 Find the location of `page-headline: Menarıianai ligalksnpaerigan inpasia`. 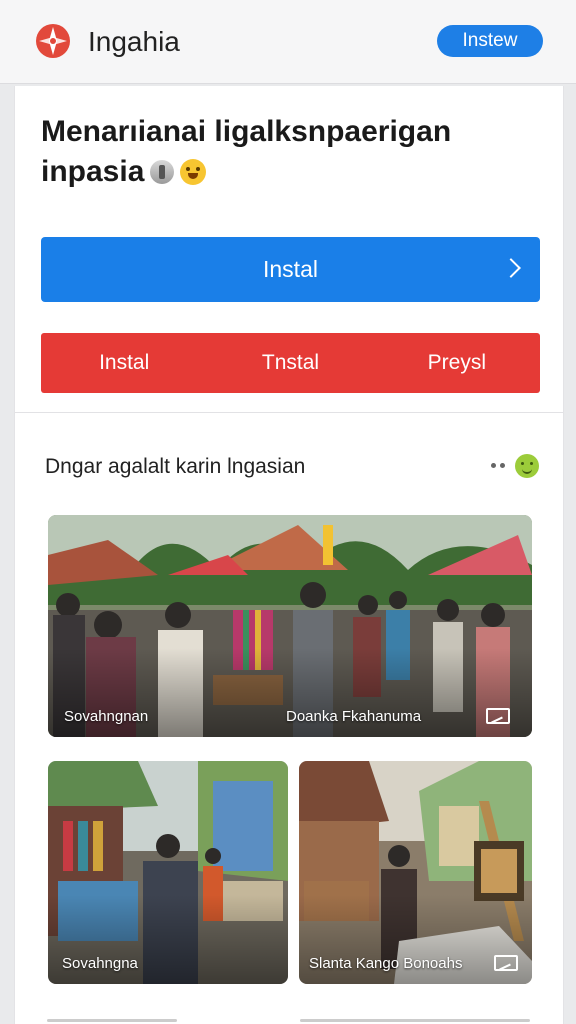

page-headline: Menarıianai ligalksnpaerigan inpasia is located at coordinates (291, 152).